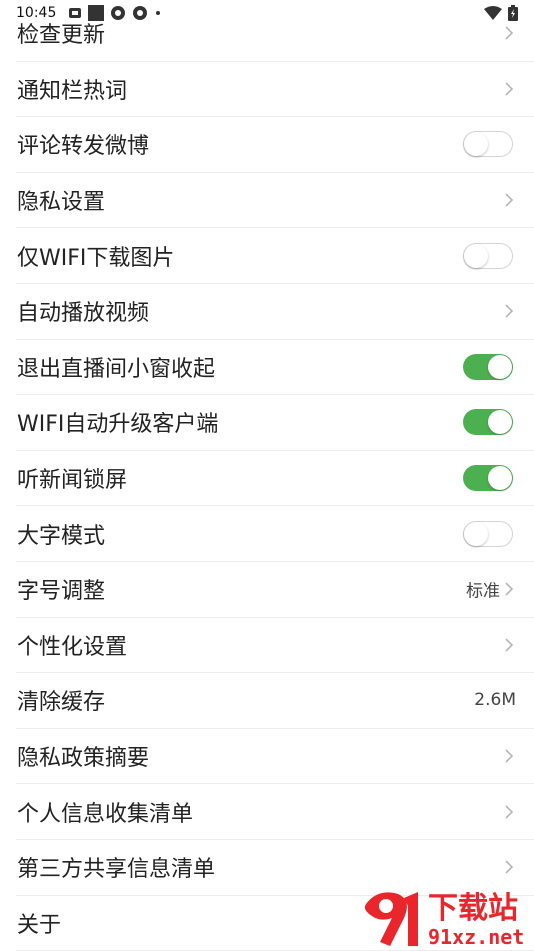  Describe the element at coordinates (83, 144) in the screenshot. I see `settings-row-label: 评论转发微博` at that location.